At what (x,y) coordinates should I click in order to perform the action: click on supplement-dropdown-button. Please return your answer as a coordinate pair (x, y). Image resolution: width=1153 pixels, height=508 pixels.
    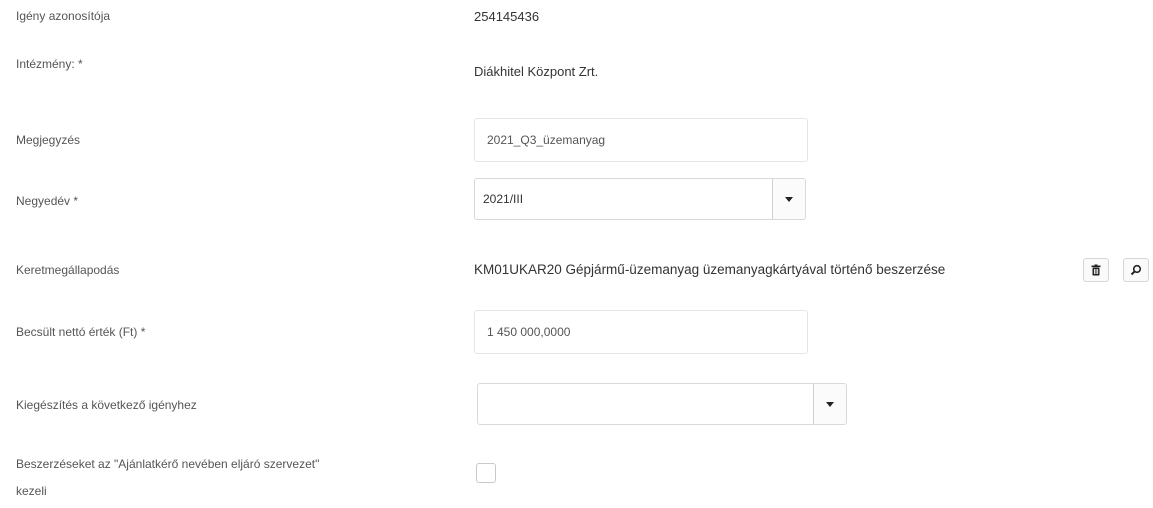
    Looking at the image, I should click on (829, 404).